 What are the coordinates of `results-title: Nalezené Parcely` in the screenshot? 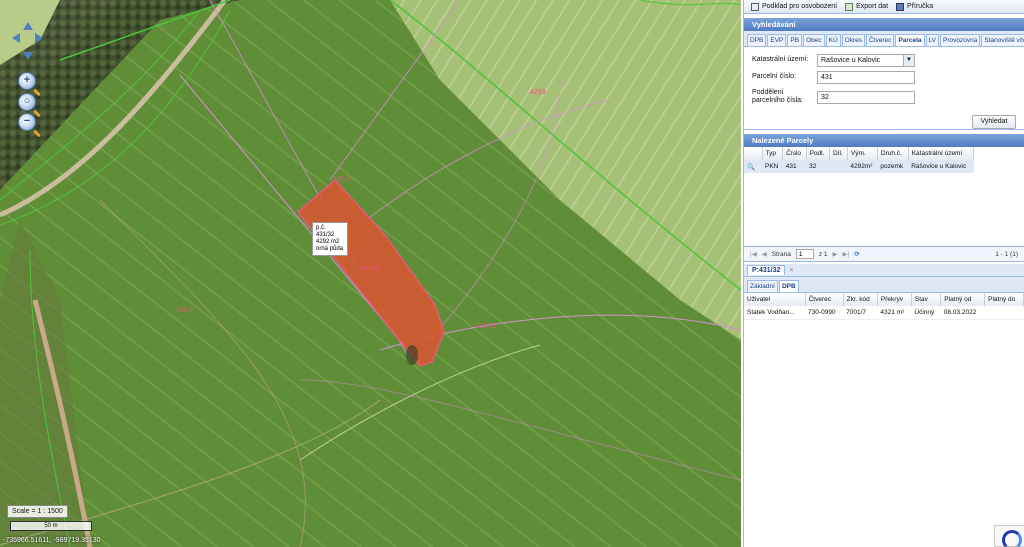 It's located at (884, 140).